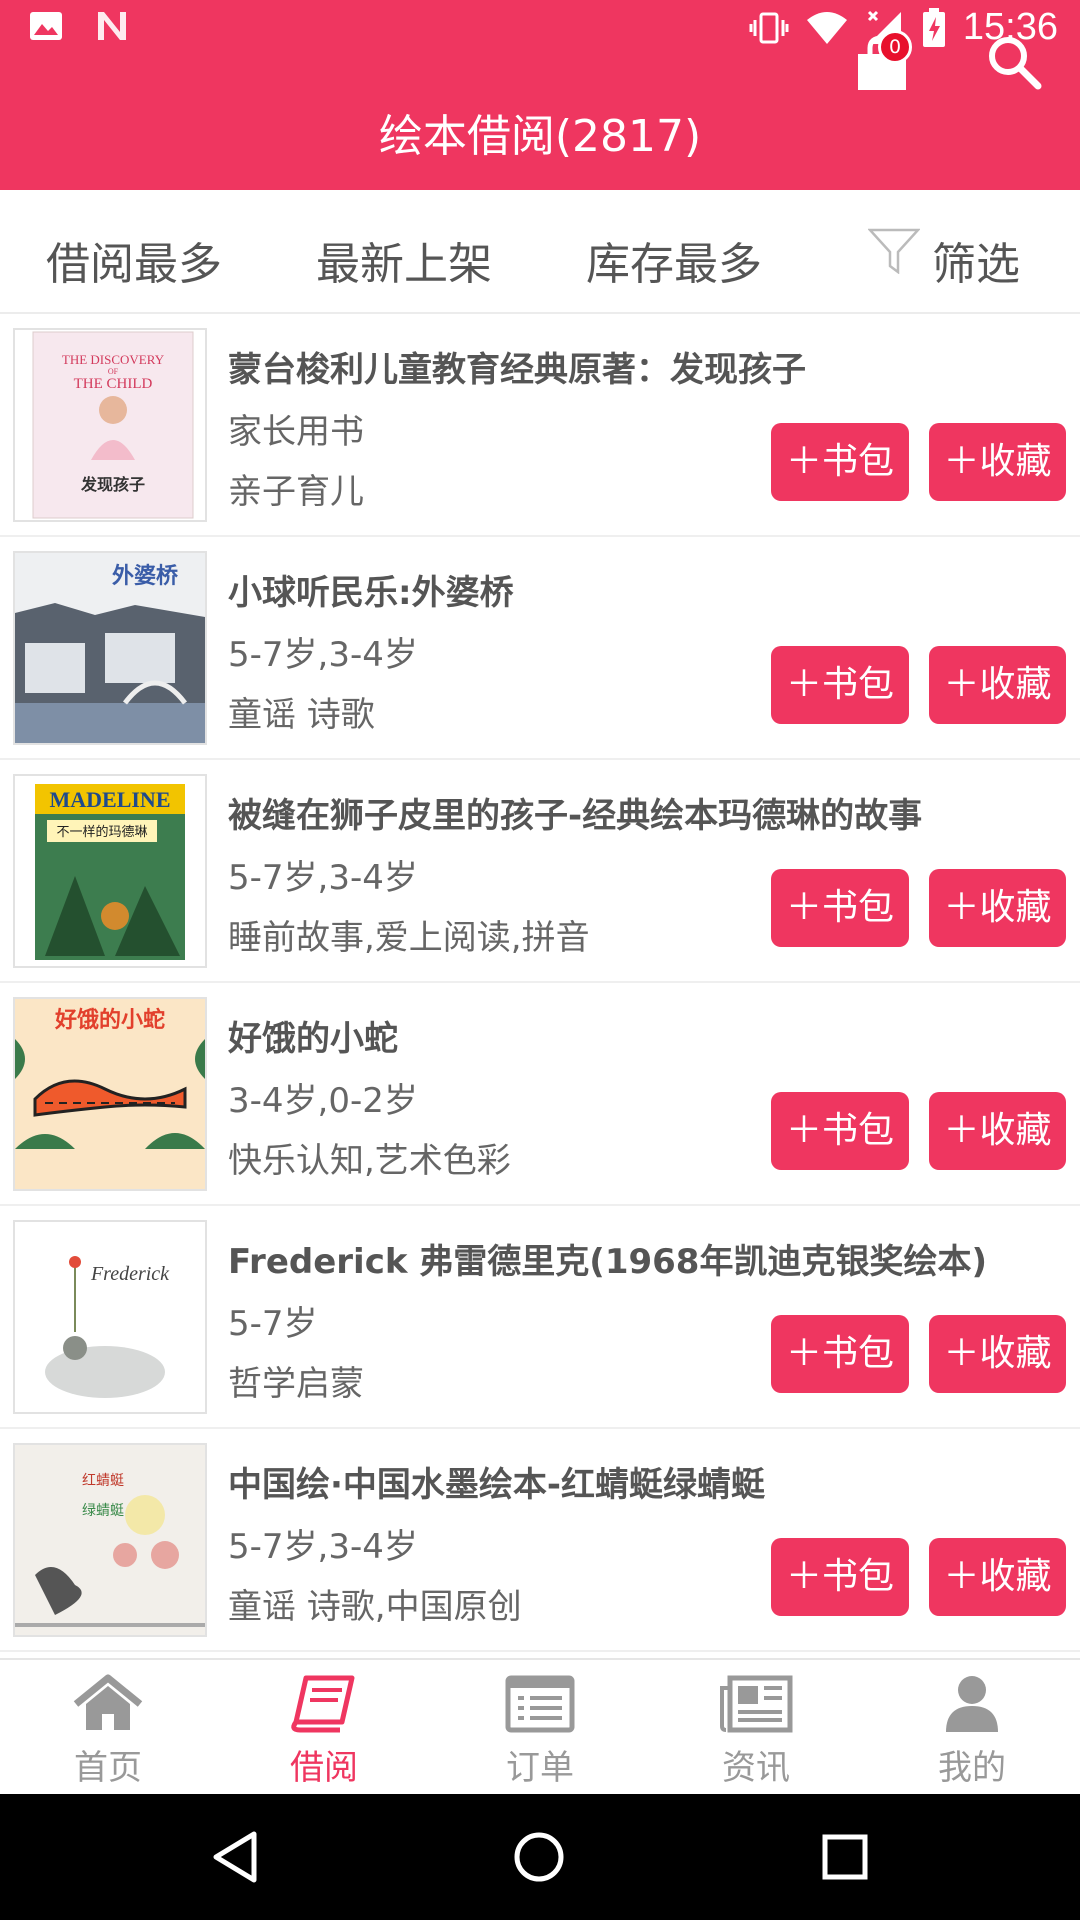 The image size is (1080, 1920). What do you see at coordinates (103, 1481) in the screenshot?
I see `cover-text: 红蜻蜓` at bounding box center [103, 1481].